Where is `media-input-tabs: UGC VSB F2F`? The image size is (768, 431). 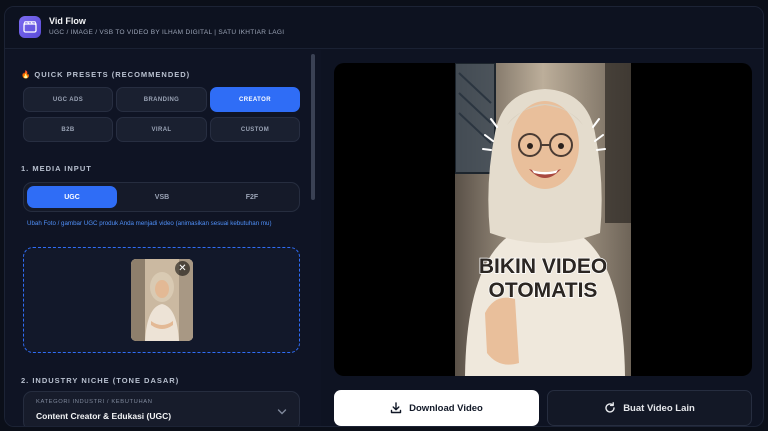
media-input-tabs: UGC VSB F2F is located at coordinates (161, 197).